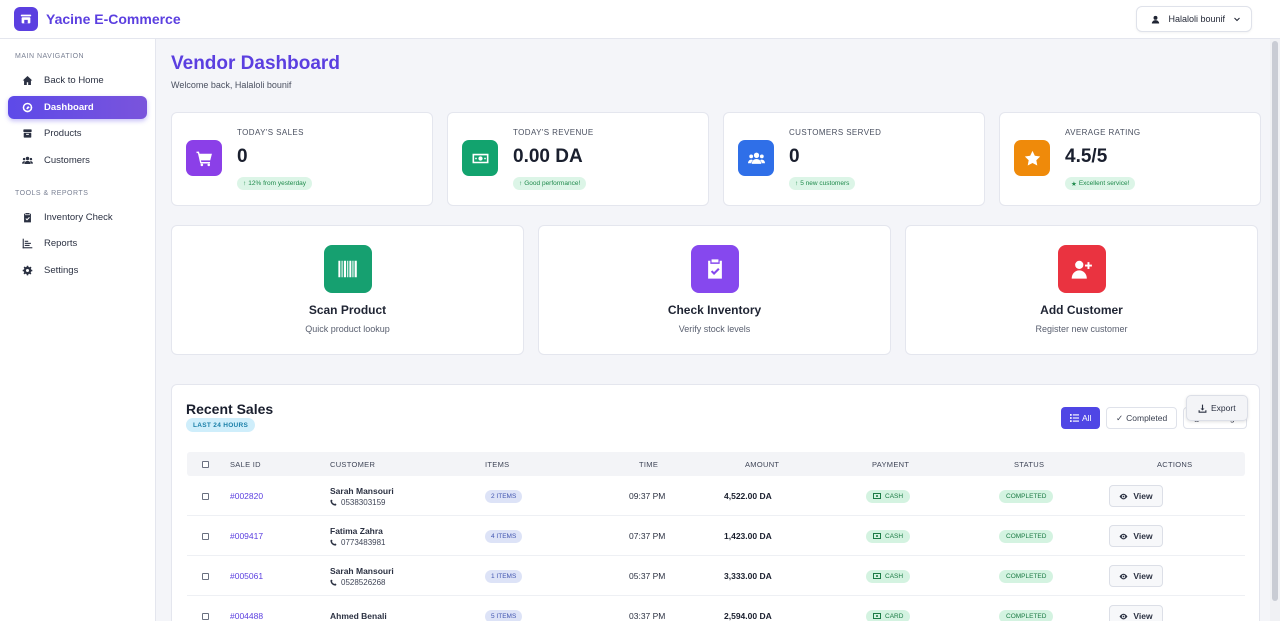 The width and height of the screenshot is (1280, 621). Describe the element at coordinates (1081, 310) in the screenshot. I see `action-title: Add Customer` at that location.